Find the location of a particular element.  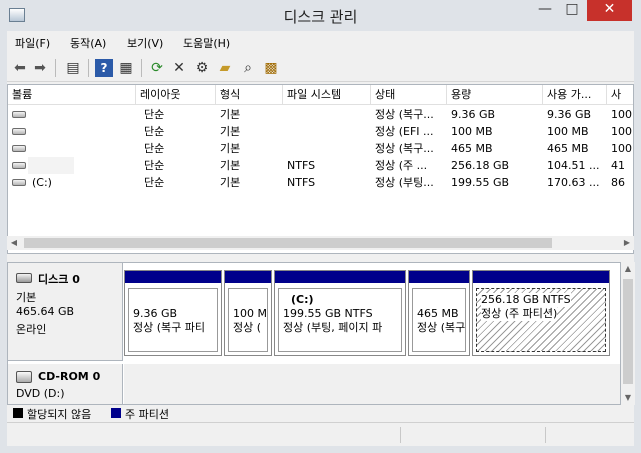

volume-capacity: 9.36 GB is located at coordinates (473, 114).